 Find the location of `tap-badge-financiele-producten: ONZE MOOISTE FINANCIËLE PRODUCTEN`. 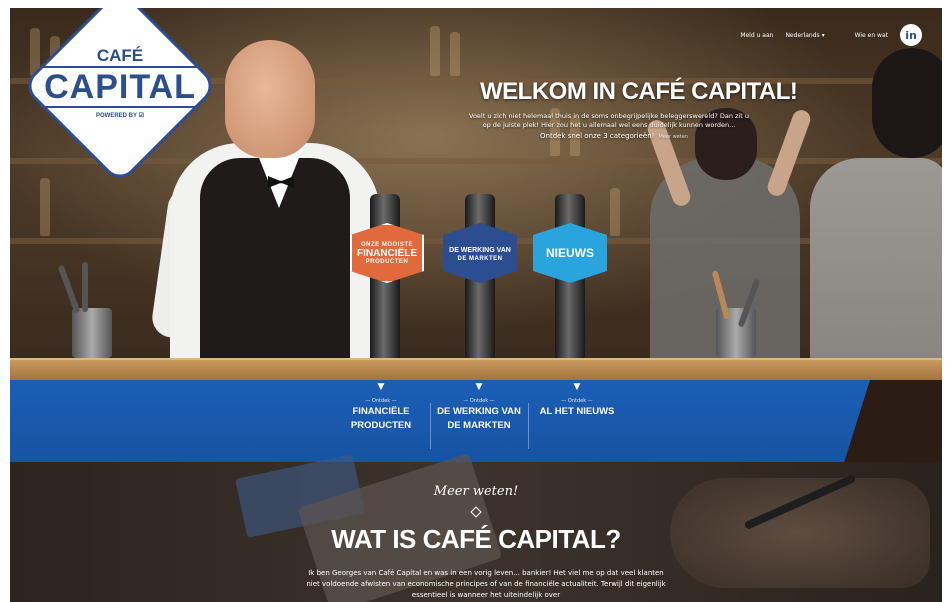

tap-badge-financiele-producten: ONZE MOOISTE FINANCIËLE PRODUCTEN is located at coordinates (387, 253).